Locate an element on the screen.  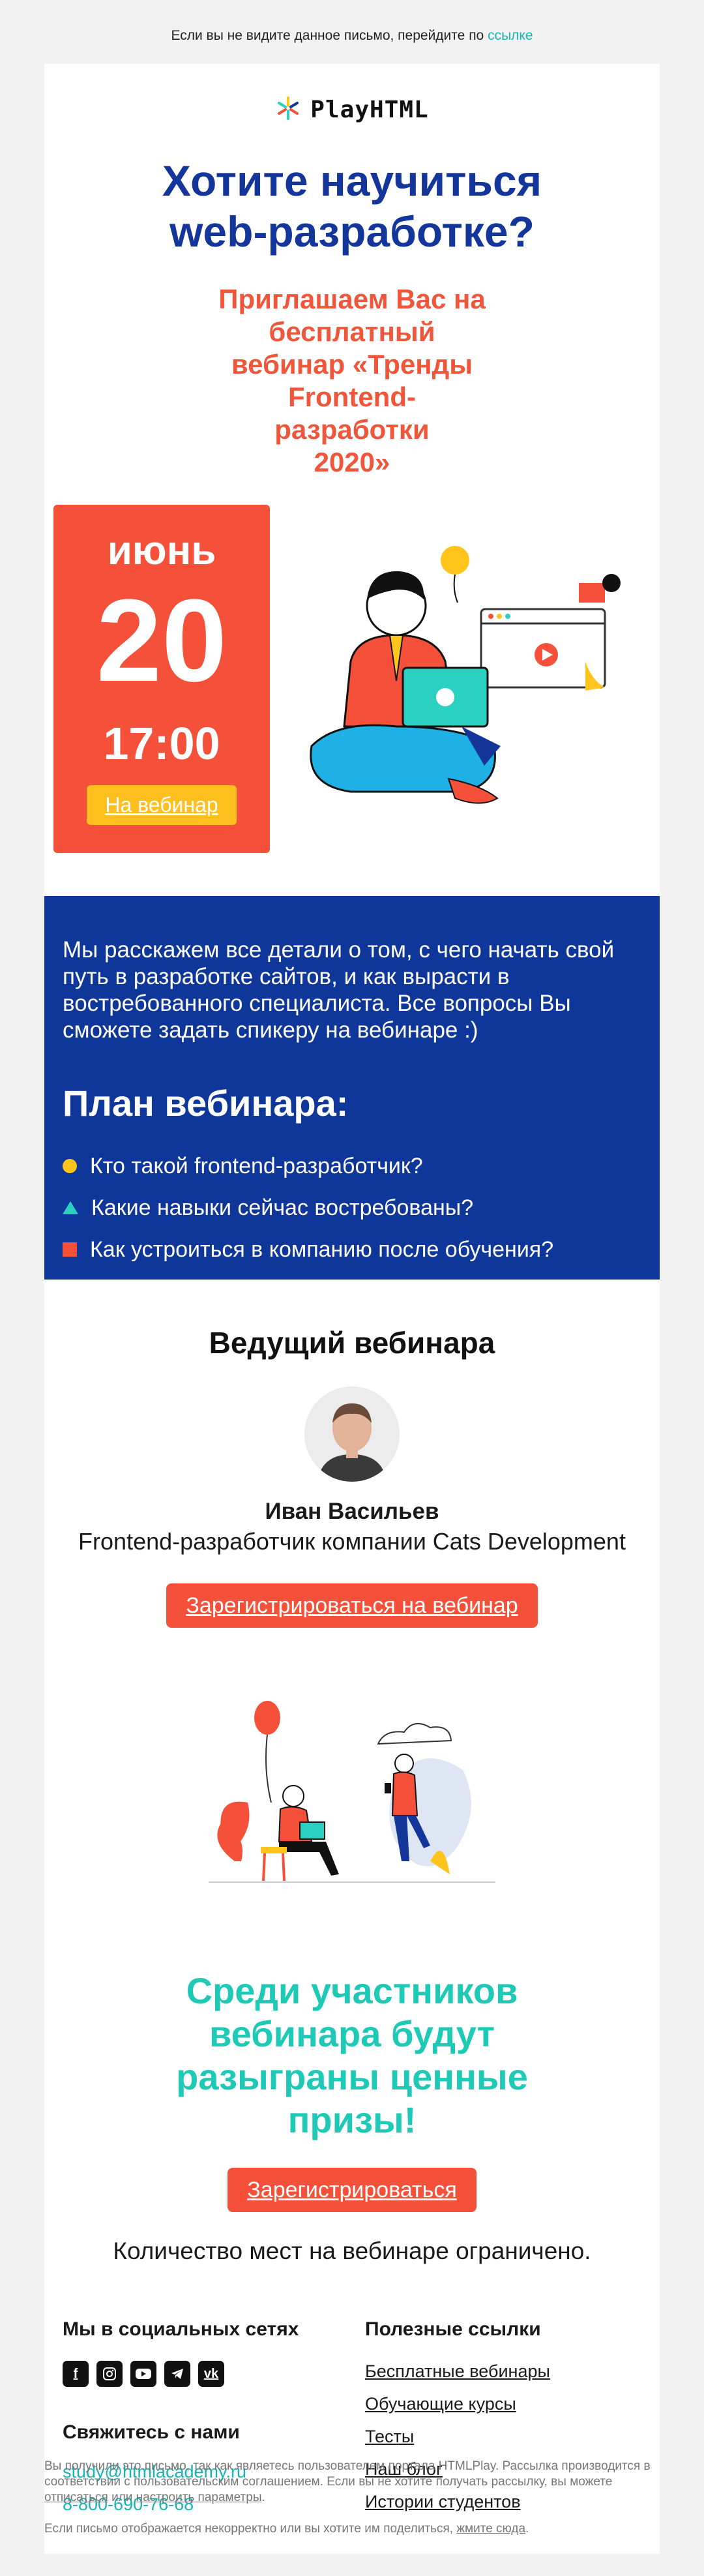
subtitle-line: Приглашаем Вас на бесплатный is located at coordinates (352, 315).